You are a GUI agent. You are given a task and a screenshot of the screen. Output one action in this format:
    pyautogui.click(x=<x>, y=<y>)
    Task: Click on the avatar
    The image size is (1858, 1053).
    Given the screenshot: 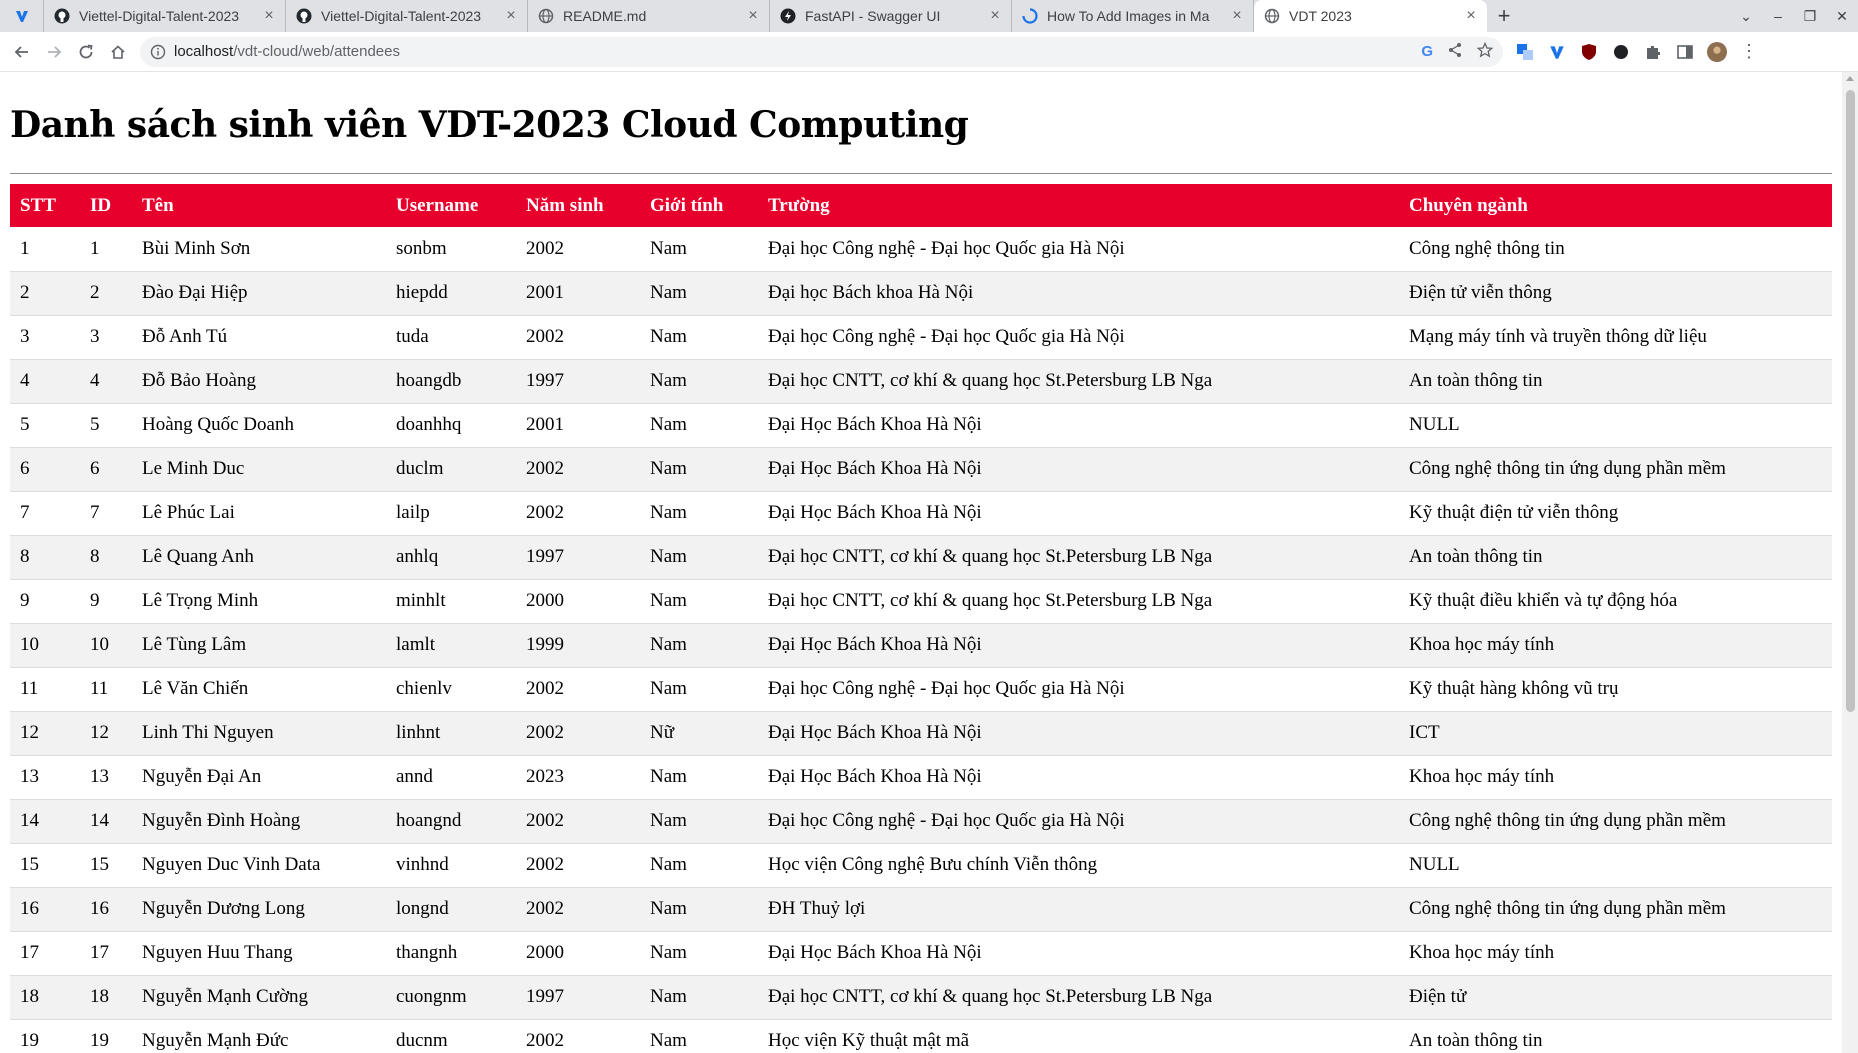 What is the action you would take?
    pyautogui.click(x=1717, y=51)
    